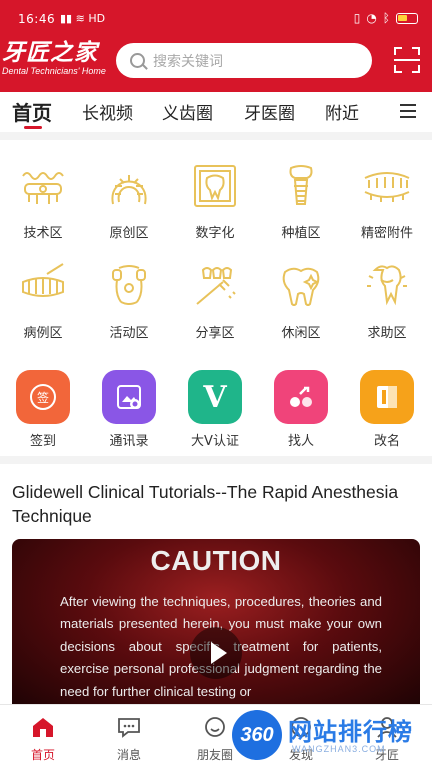 The width and height of the screenshot is (432, 768). Describe the element at coordinates (187, 111) in the screenshot. I see `tab-denture-circle: 义齿圈` at that location.